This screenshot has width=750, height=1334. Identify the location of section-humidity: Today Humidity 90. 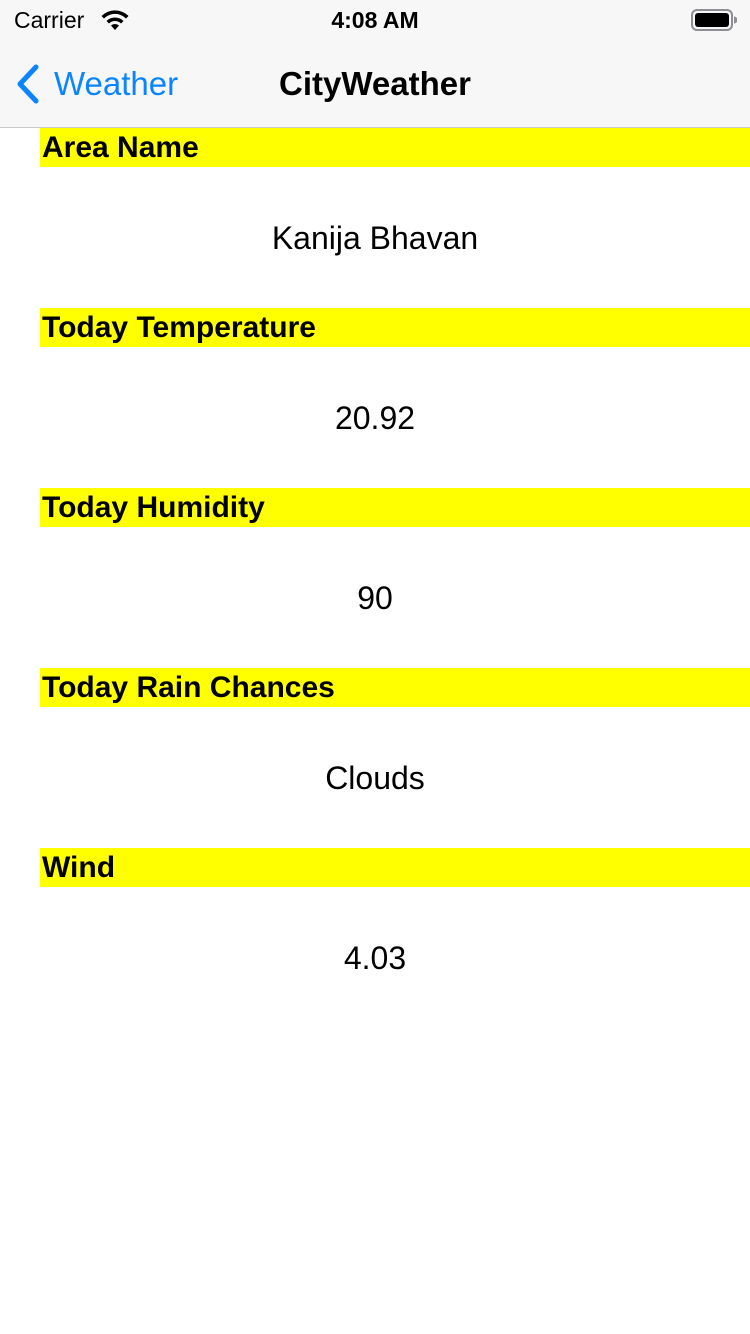
(375, 578).